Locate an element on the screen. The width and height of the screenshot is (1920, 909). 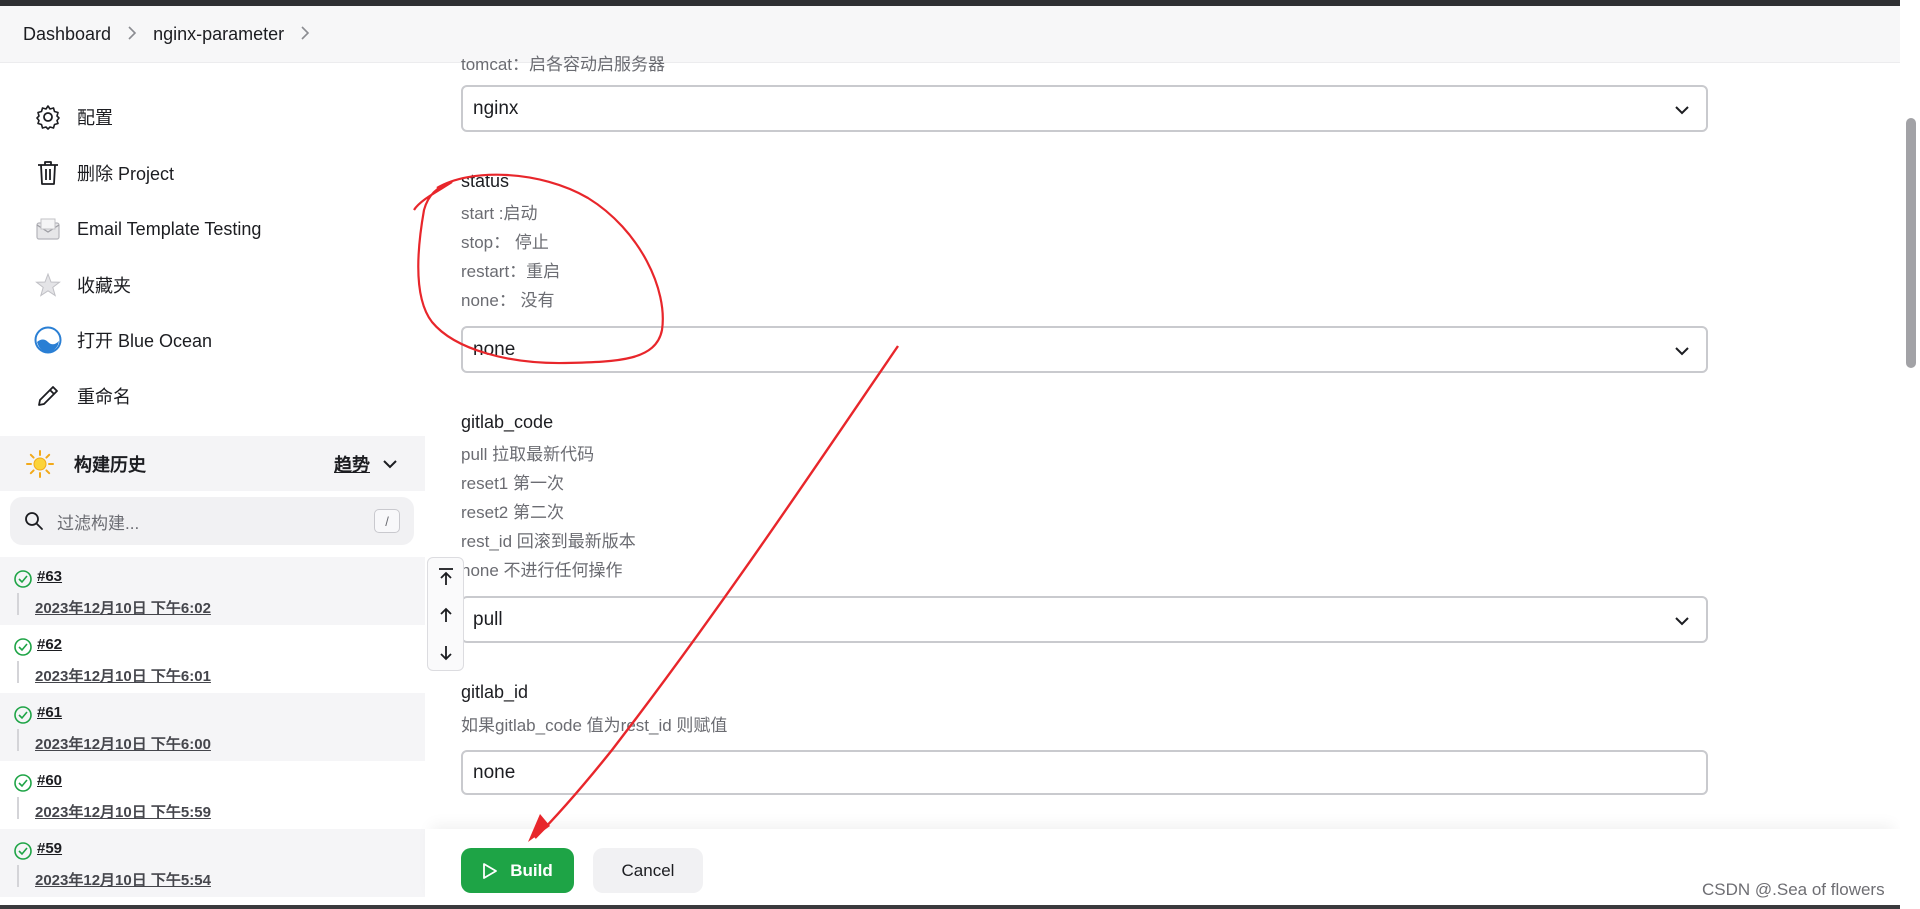
build-row: #60 2023年12月10日 下午5:59 is located at coordinates (212, 795).